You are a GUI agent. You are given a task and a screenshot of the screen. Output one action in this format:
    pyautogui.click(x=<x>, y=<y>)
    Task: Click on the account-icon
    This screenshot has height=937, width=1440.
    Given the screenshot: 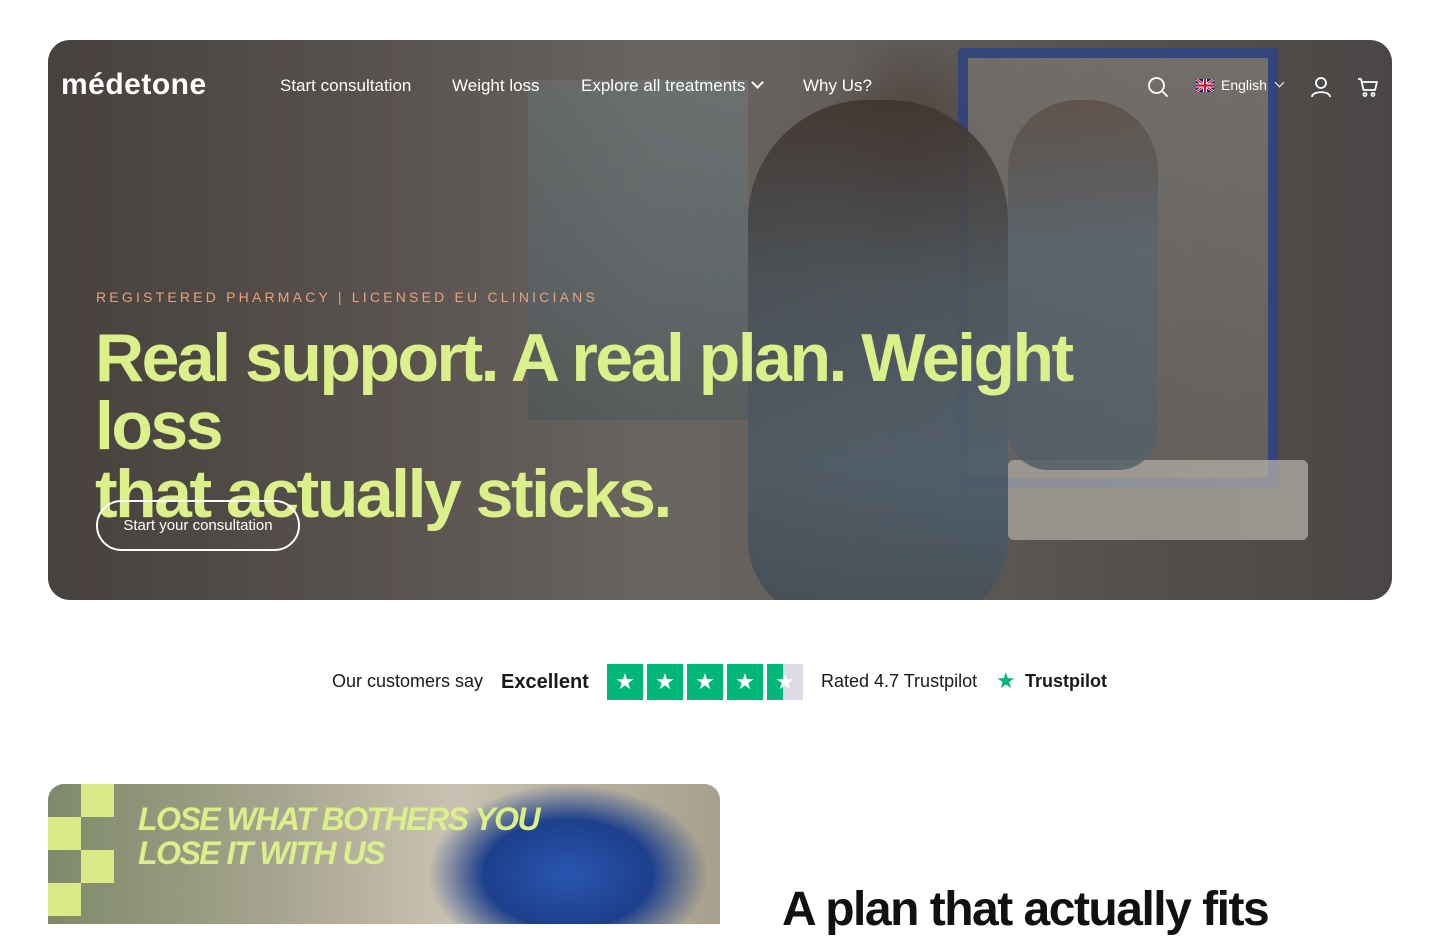 What is the action you would take?
    pyautogui.click(x=1321, y=89)
    